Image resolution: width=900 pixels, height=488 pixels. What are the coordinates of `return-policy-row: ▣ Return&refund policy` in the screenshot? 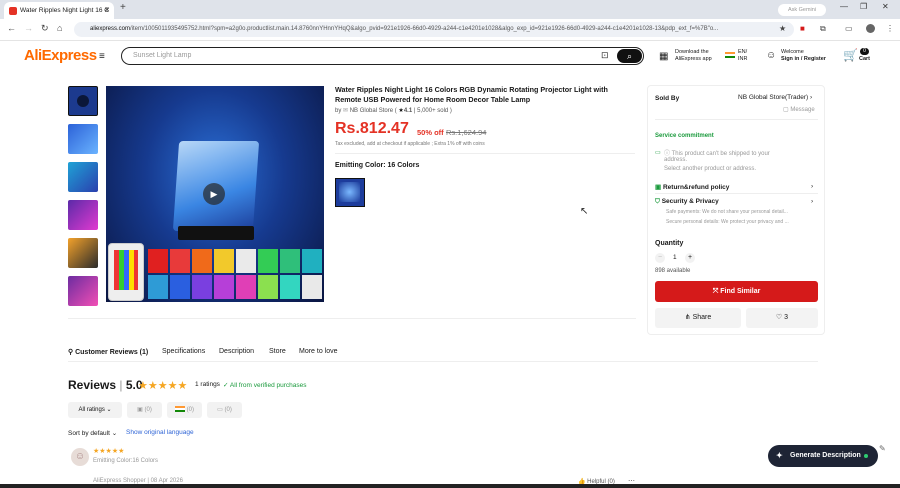 It's located at (692, 187).